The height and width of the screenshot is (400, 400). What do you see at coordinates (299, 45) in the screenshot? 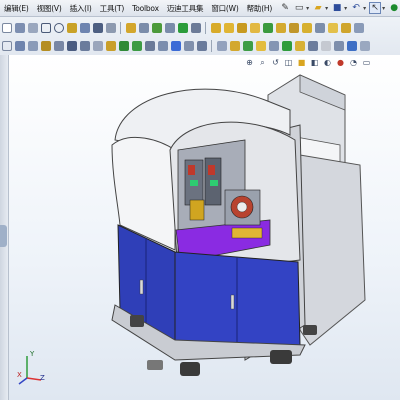
I see `deviation-analysis-icon` at bounding box center [299, 45].